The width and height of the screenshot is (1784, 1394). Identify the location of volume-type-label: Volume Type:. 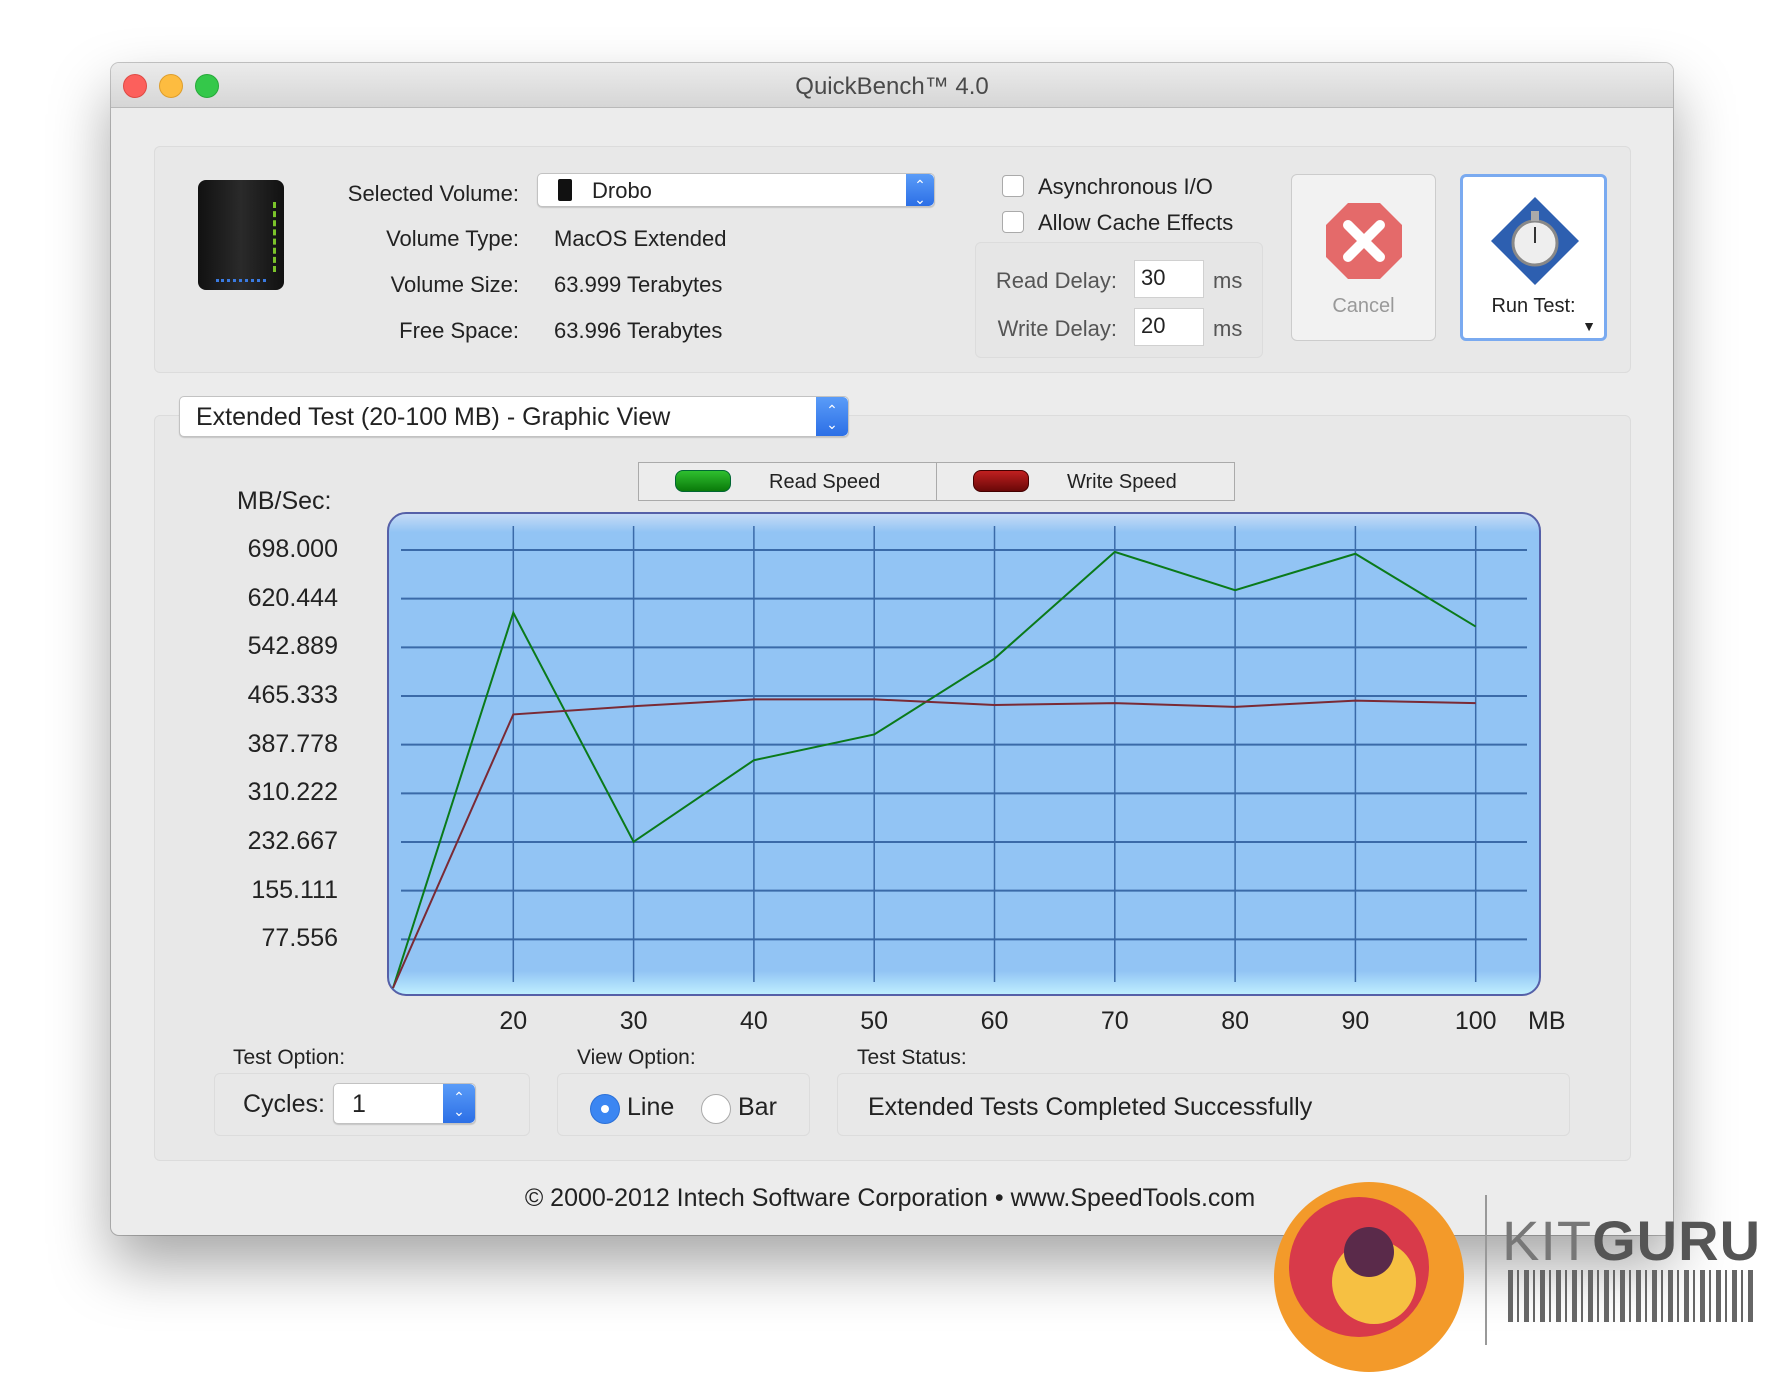
(452, 238).